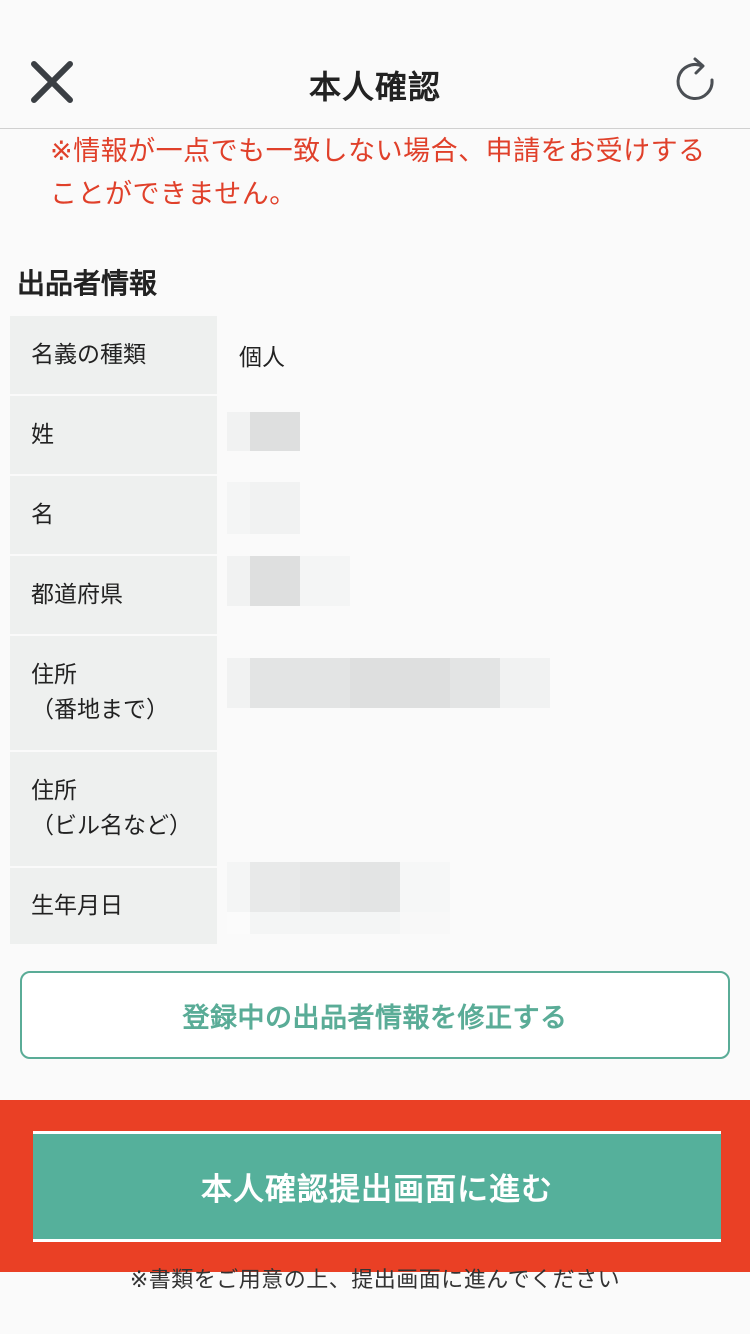 The image size is (750, 1334). What do you see at coordinates (377, 1186) in the screenshot?
I see `proceed-to-submission-button: 本人確認提出画面に進む` at bounding box center [377, 1186].